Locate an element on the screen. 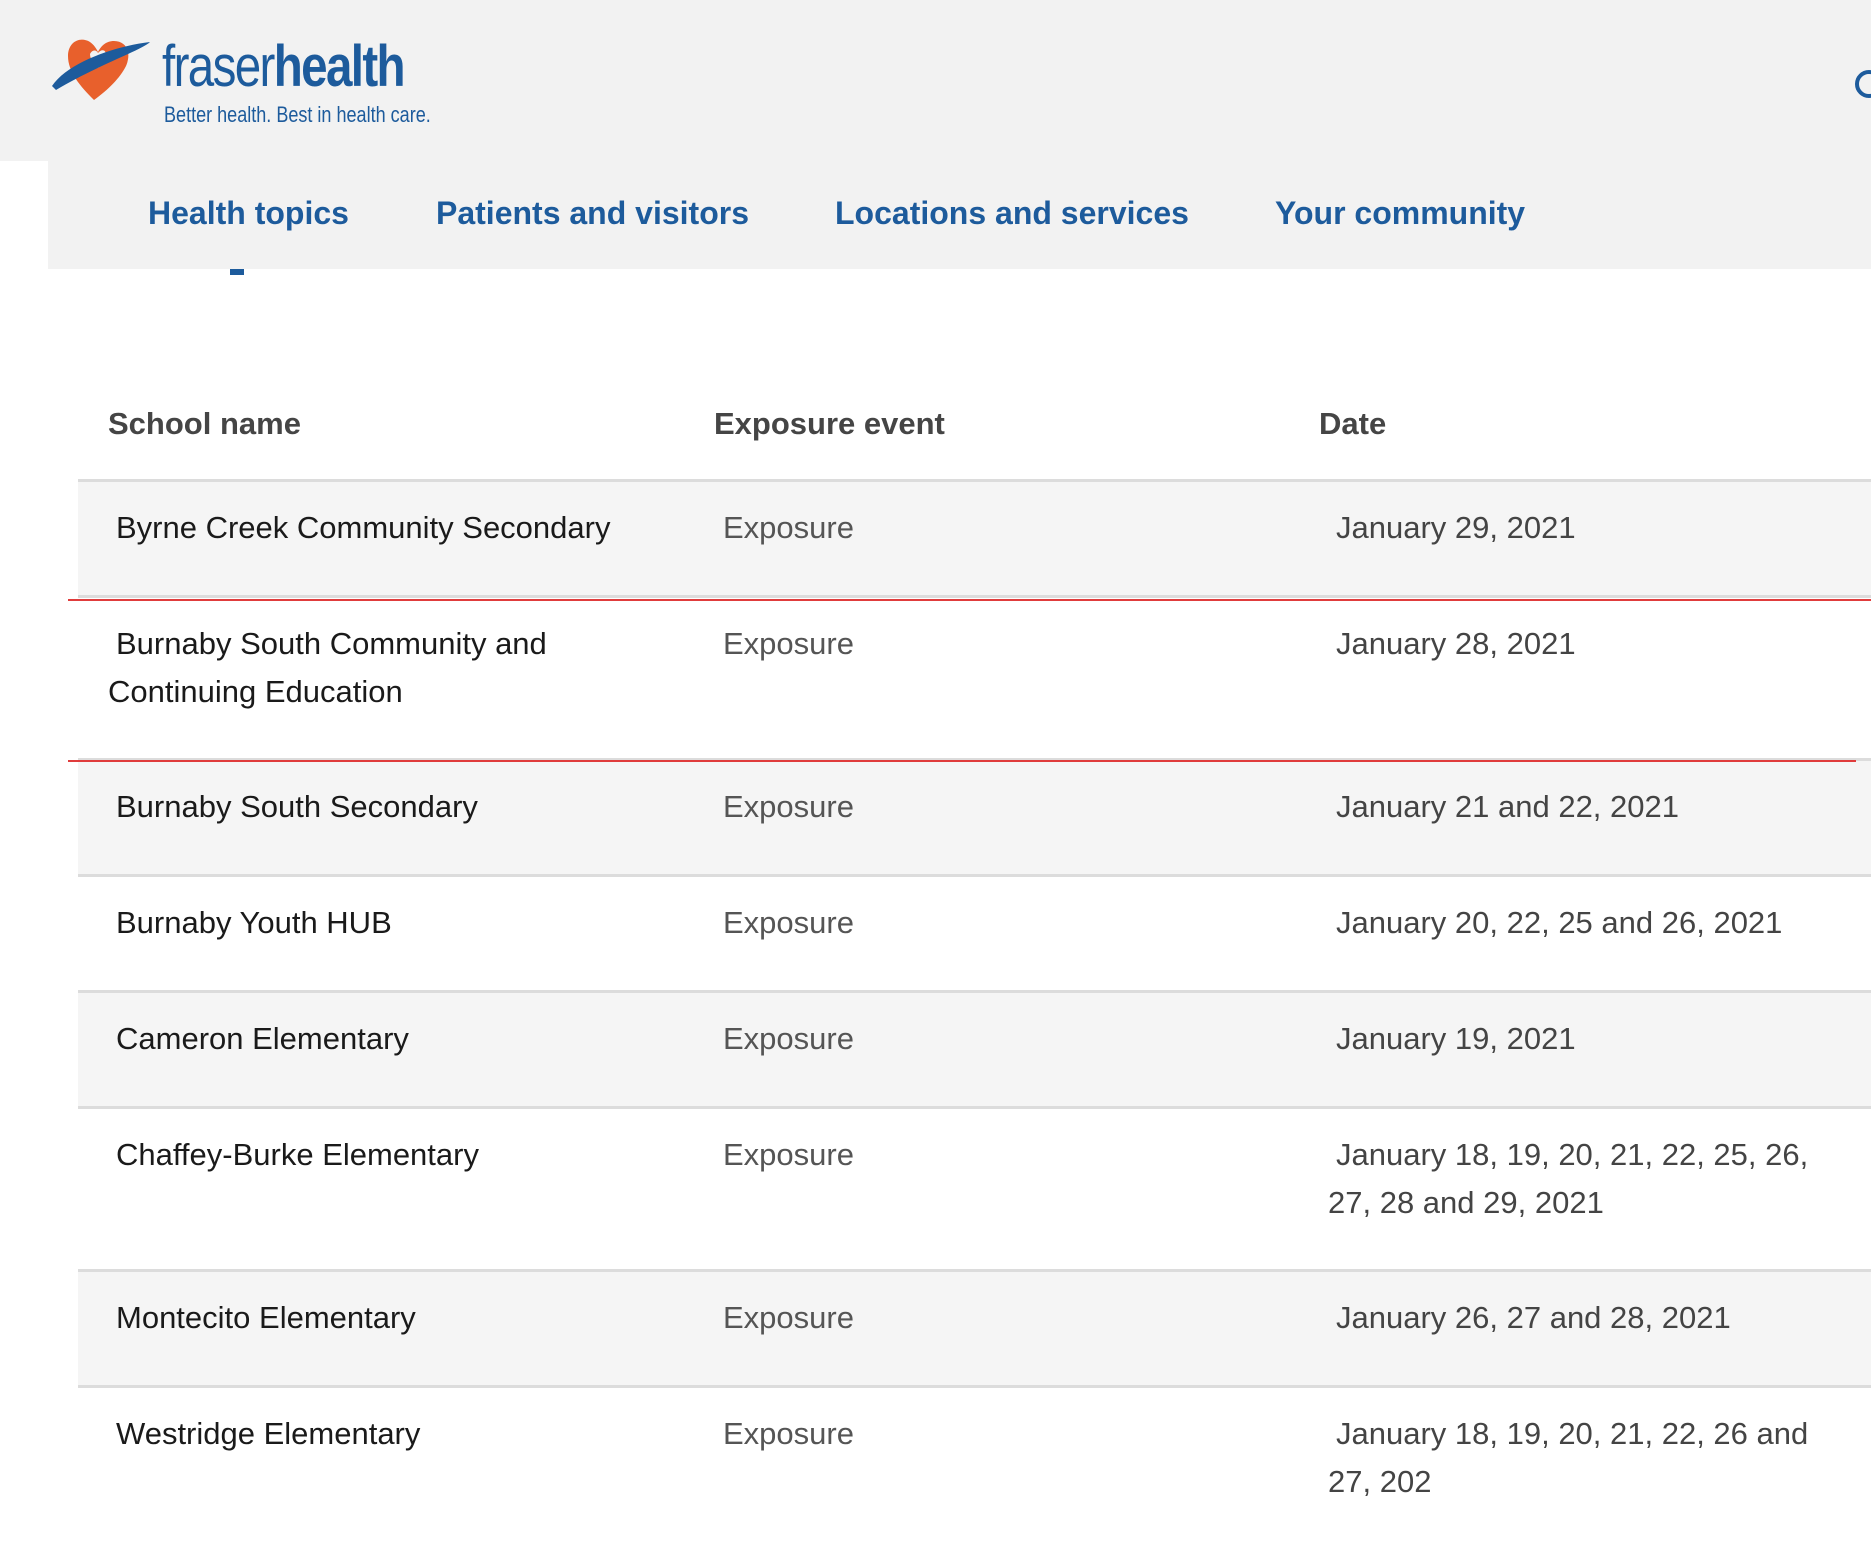 Image resolution: width=1871 pixels, height=1548 pixels. column-header-event: Exposure event is located at coordinates (829, 423).